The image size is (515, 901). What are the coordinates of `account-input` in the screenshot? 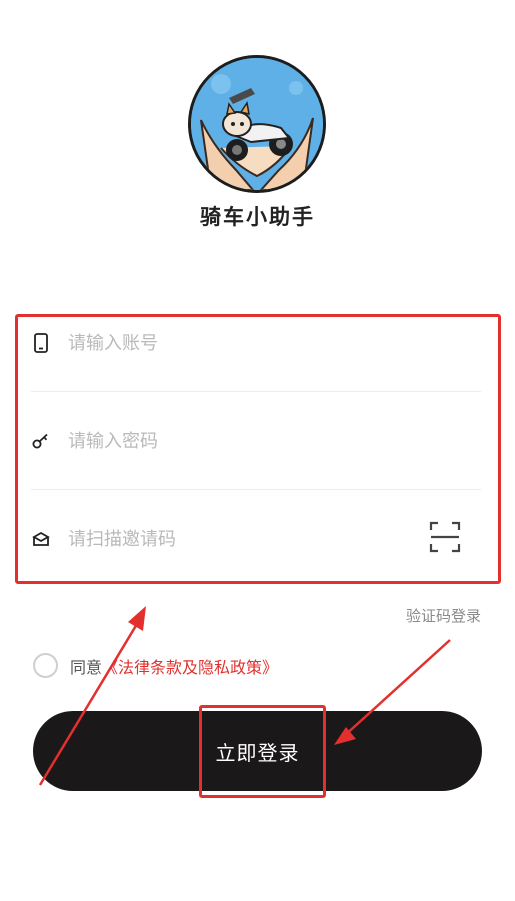 It's located at (228, 343).